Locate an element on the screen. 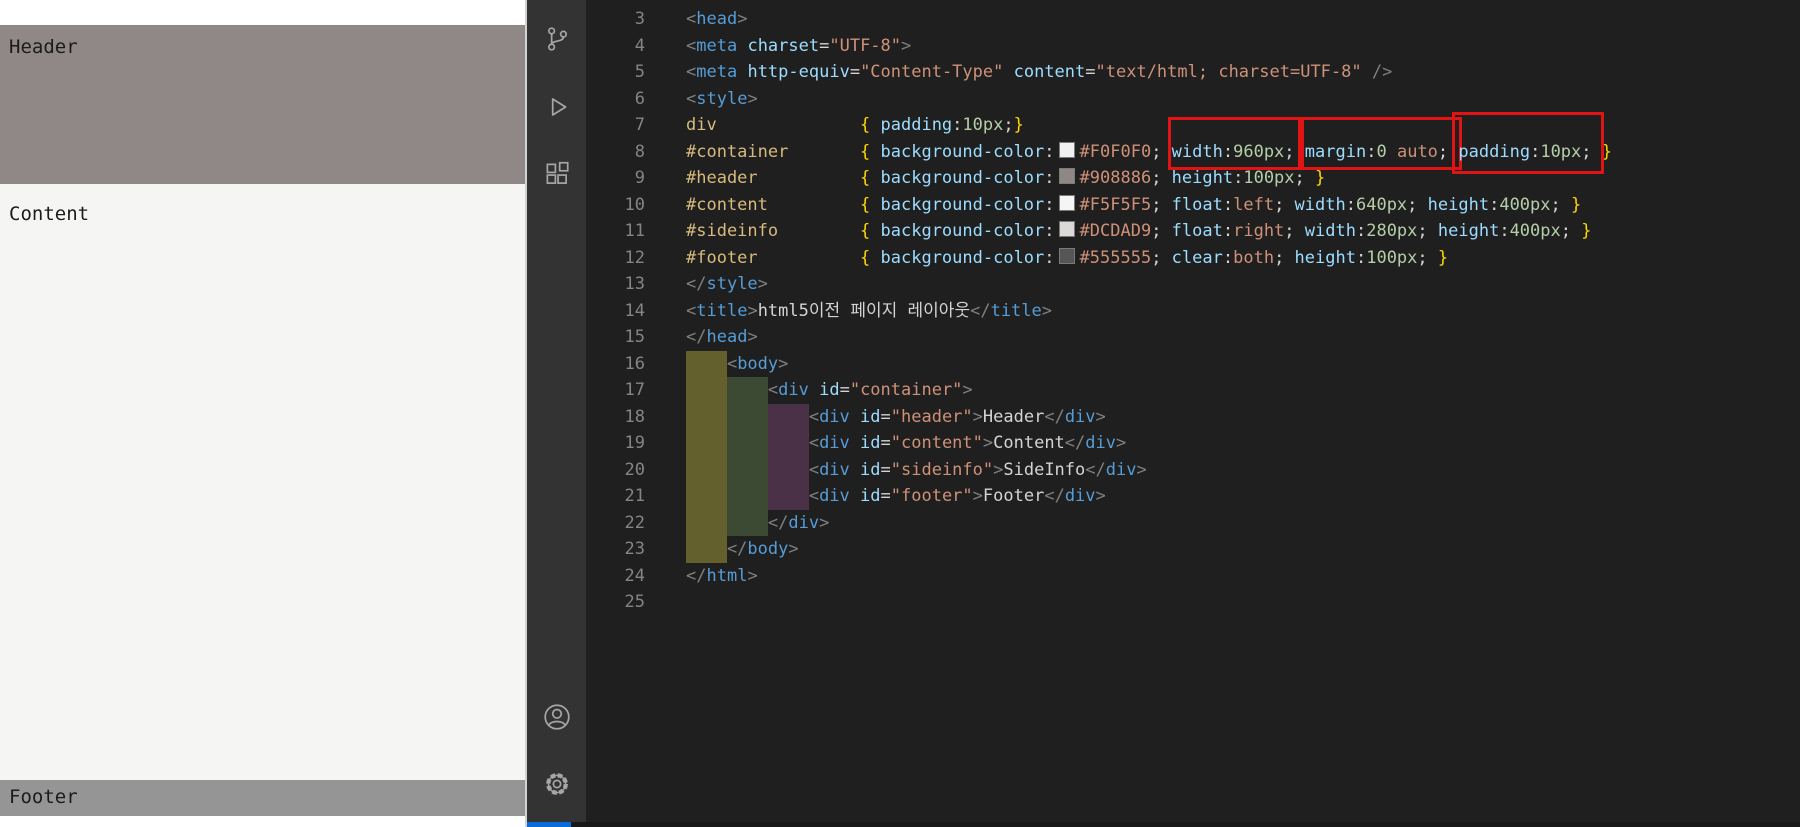 This screenshot has width=1800, height=827. code-token: #sideinfo is located at coordinates (732, 231).